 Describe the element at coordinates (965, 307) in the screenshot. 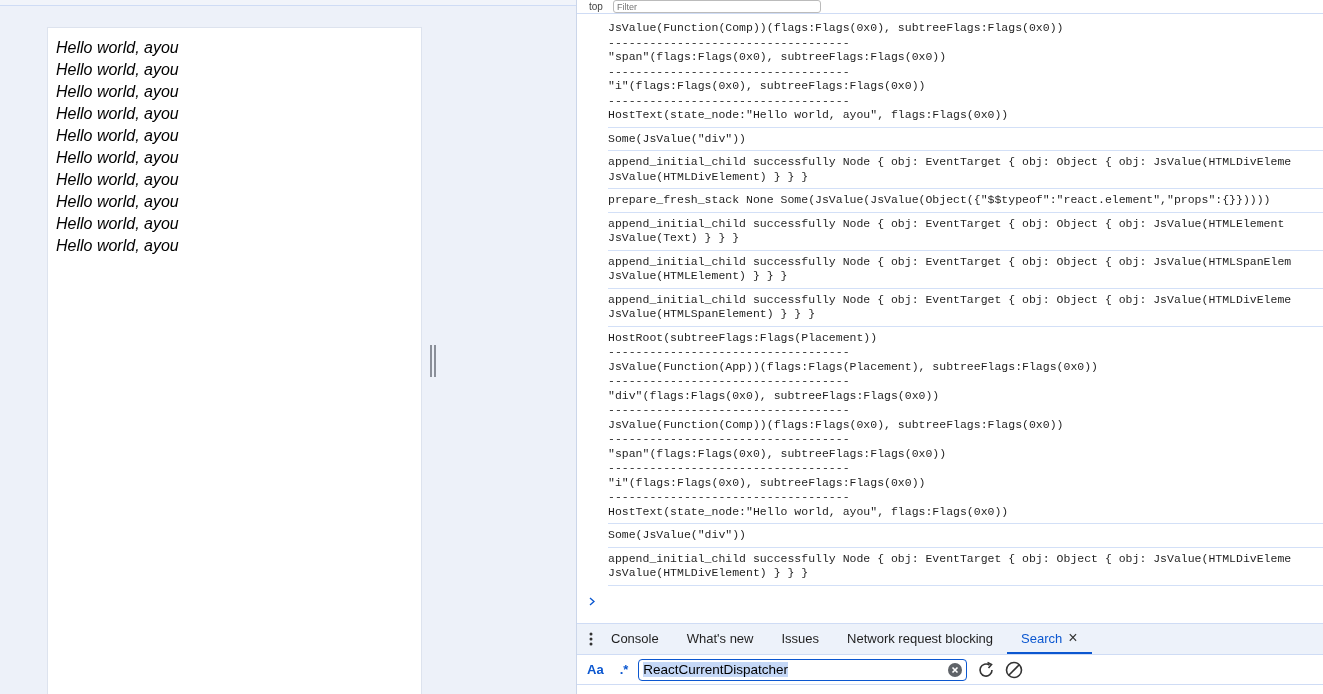

I see `console-message: append_initial_child successfully Node { obj: EventTarget { obj: Object { obj: JsValue(HTMLDivEleme JsValue(HTMLSpanElement) } } }` at that location.